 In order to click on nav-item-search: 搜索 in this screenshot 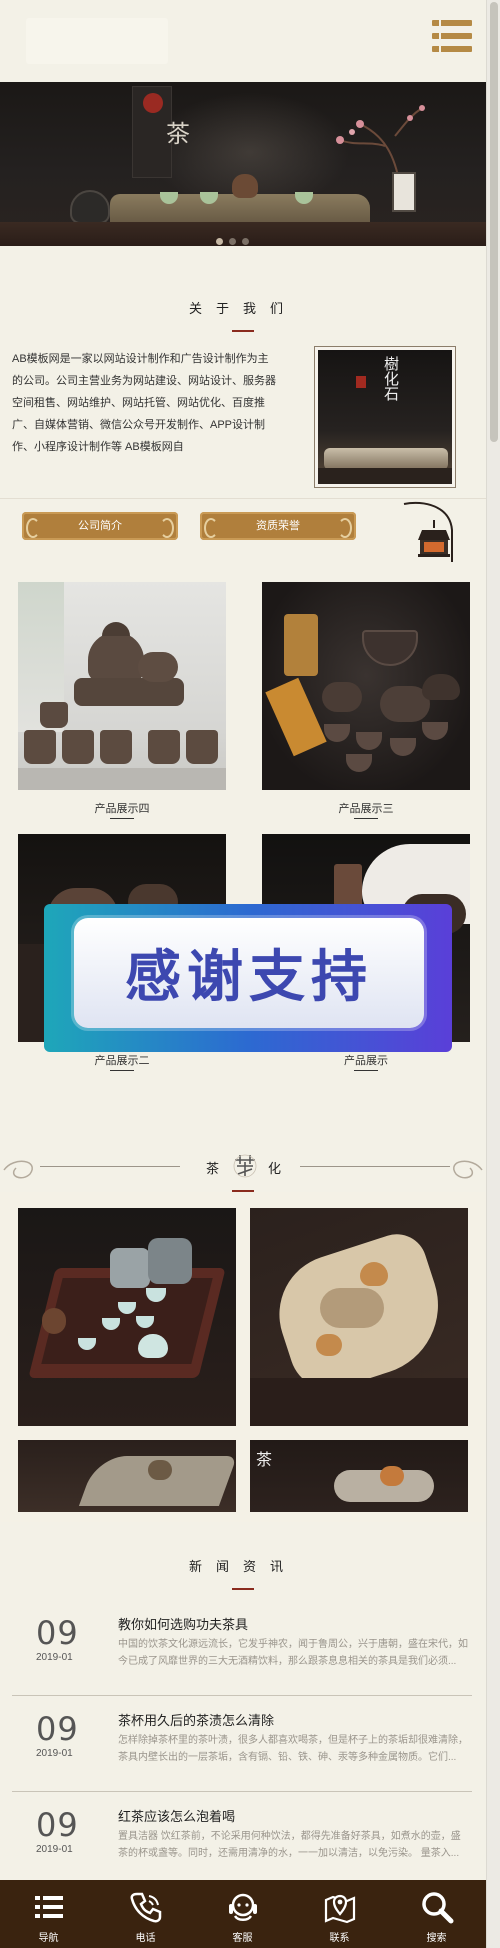, I will do `click(436, 1914)`.